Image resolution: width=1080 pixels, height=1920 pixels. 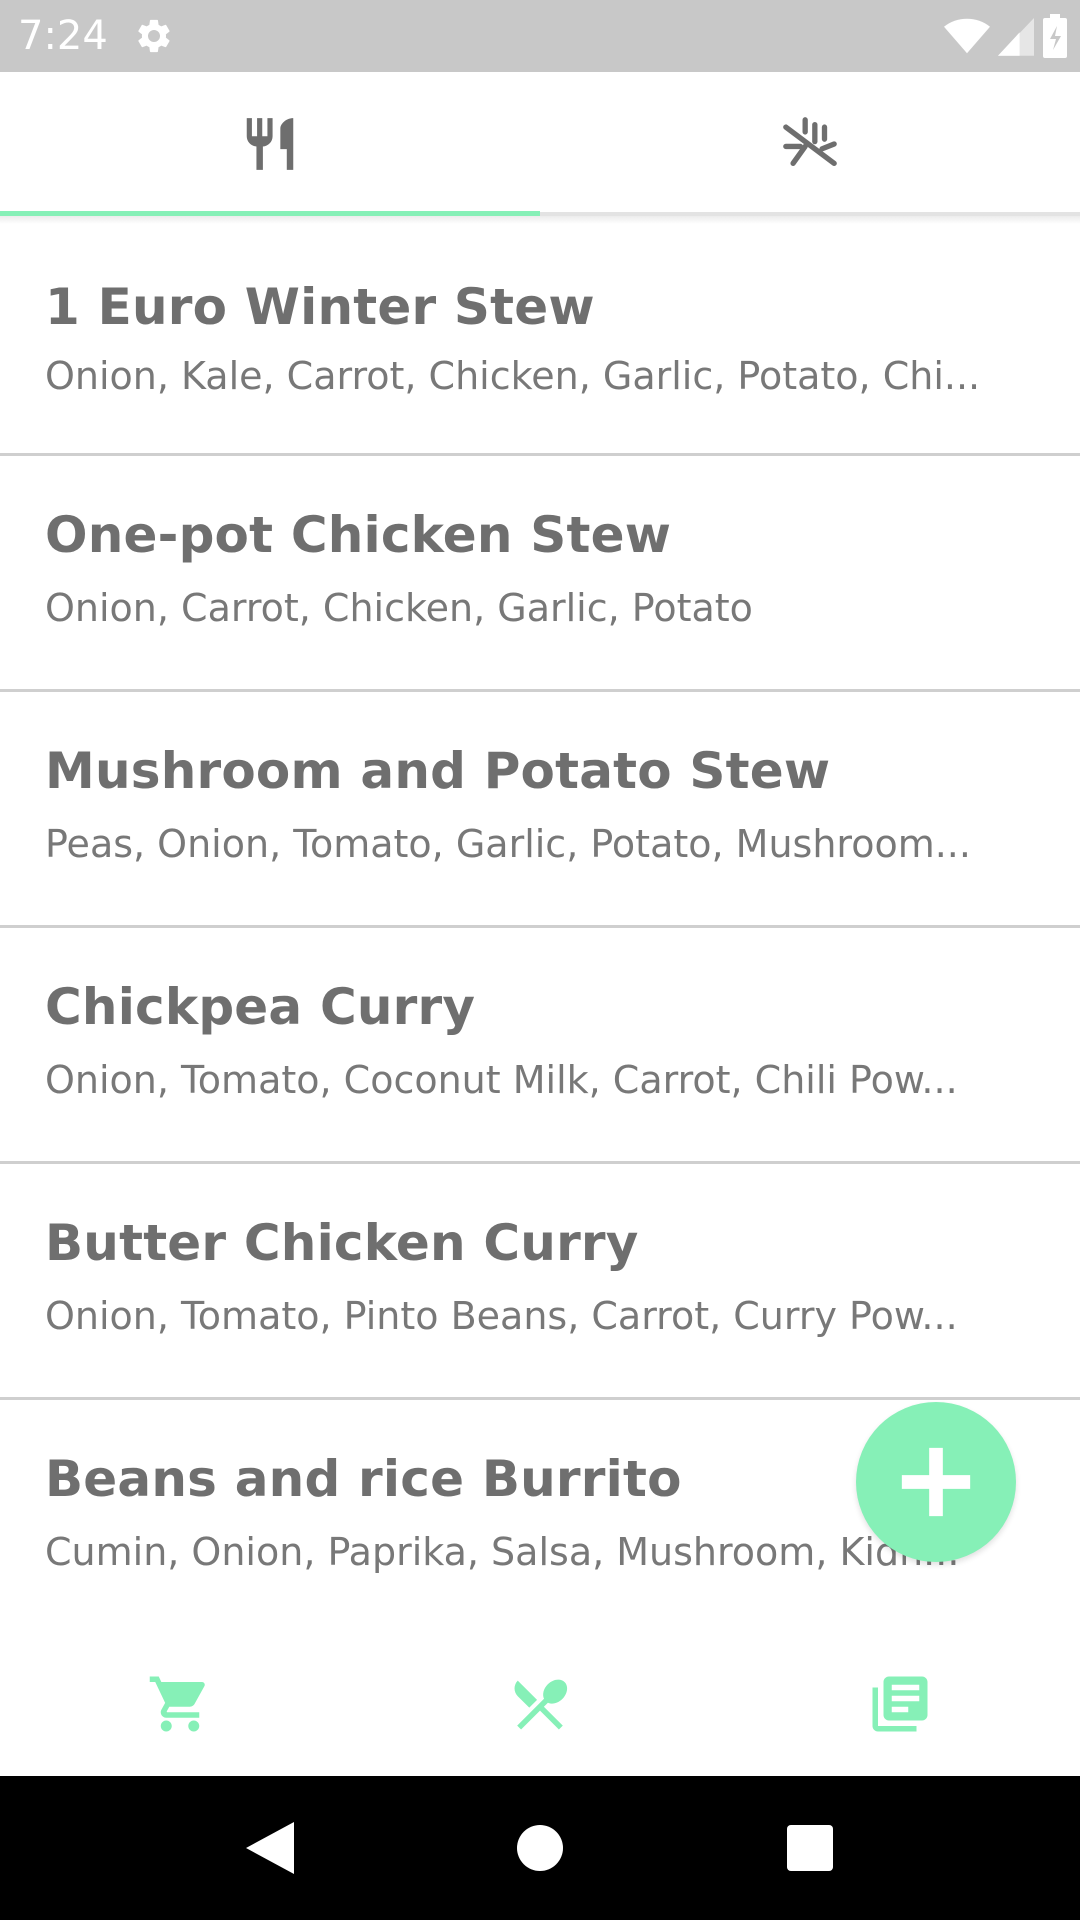 I want to click on tab-recipes, so click(x=270, y=144).